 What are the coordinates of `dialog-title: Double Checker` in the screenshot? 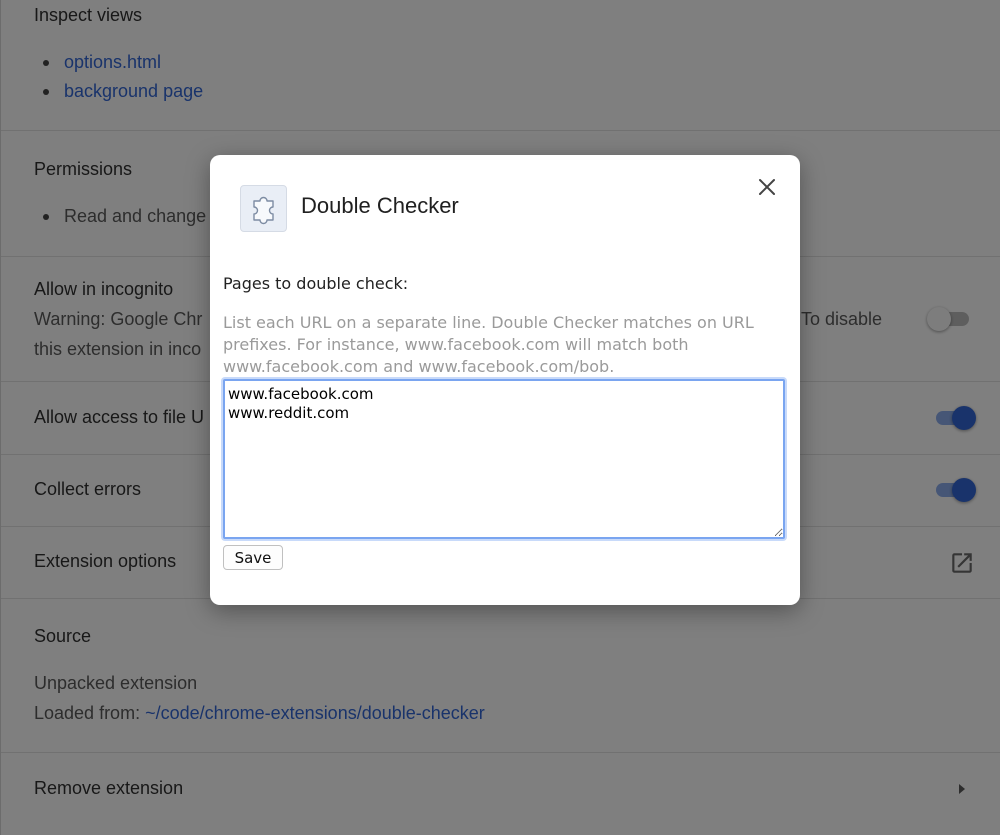 It's located at (380, 205).